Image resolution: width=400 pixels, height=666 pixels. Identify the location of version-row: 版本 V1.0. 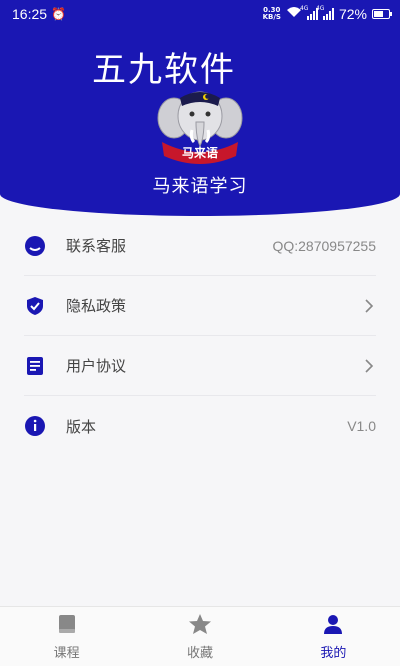
(200, 426).